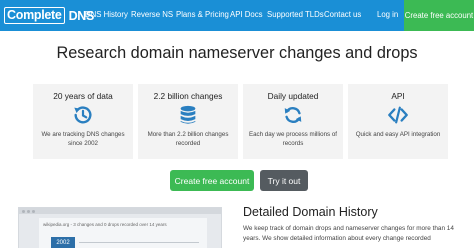 The image size is (474, 248). Describe the element at coordinates (34, 15) in the screenshot. I see `logo-part-complete: Complete` at that location.